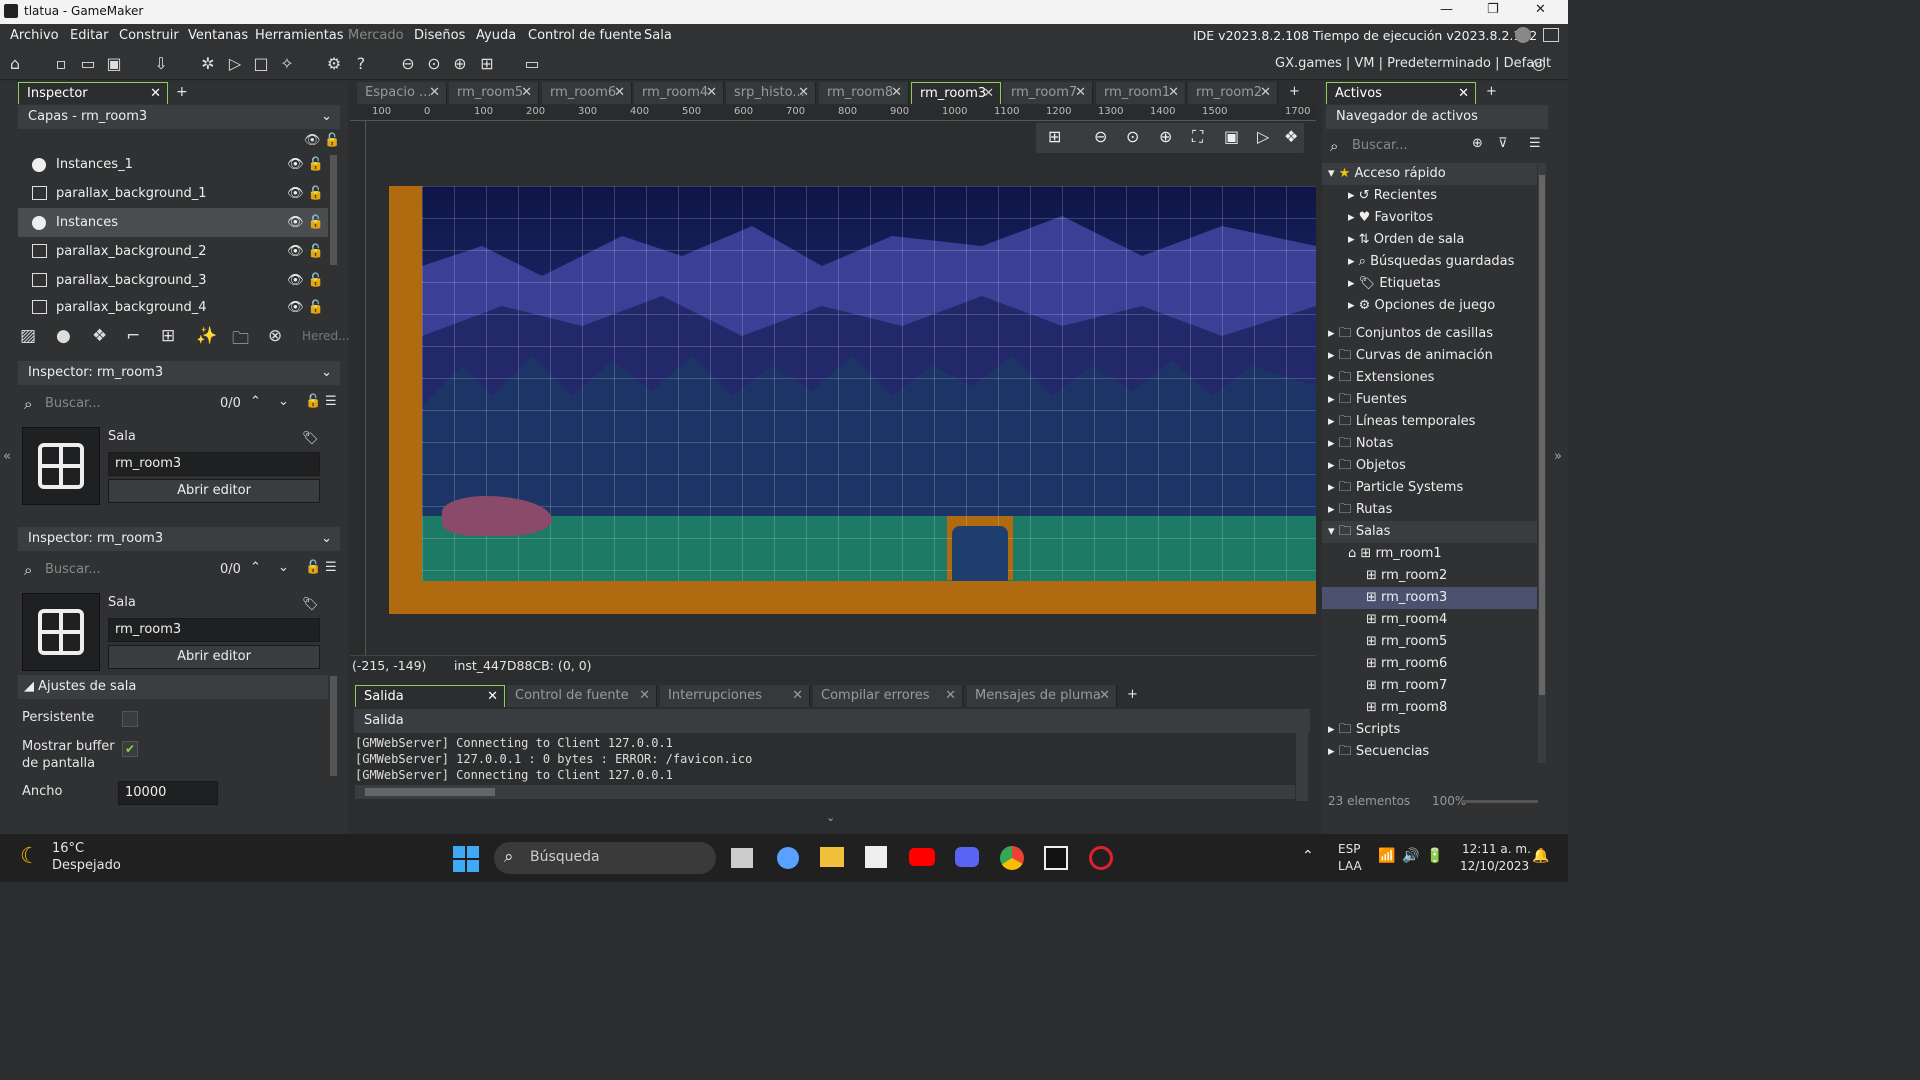  What do you see at coordinates (61, 64) in the screenshot?
I see `new-project-icon: ▫` at bounding box center [61, 64].